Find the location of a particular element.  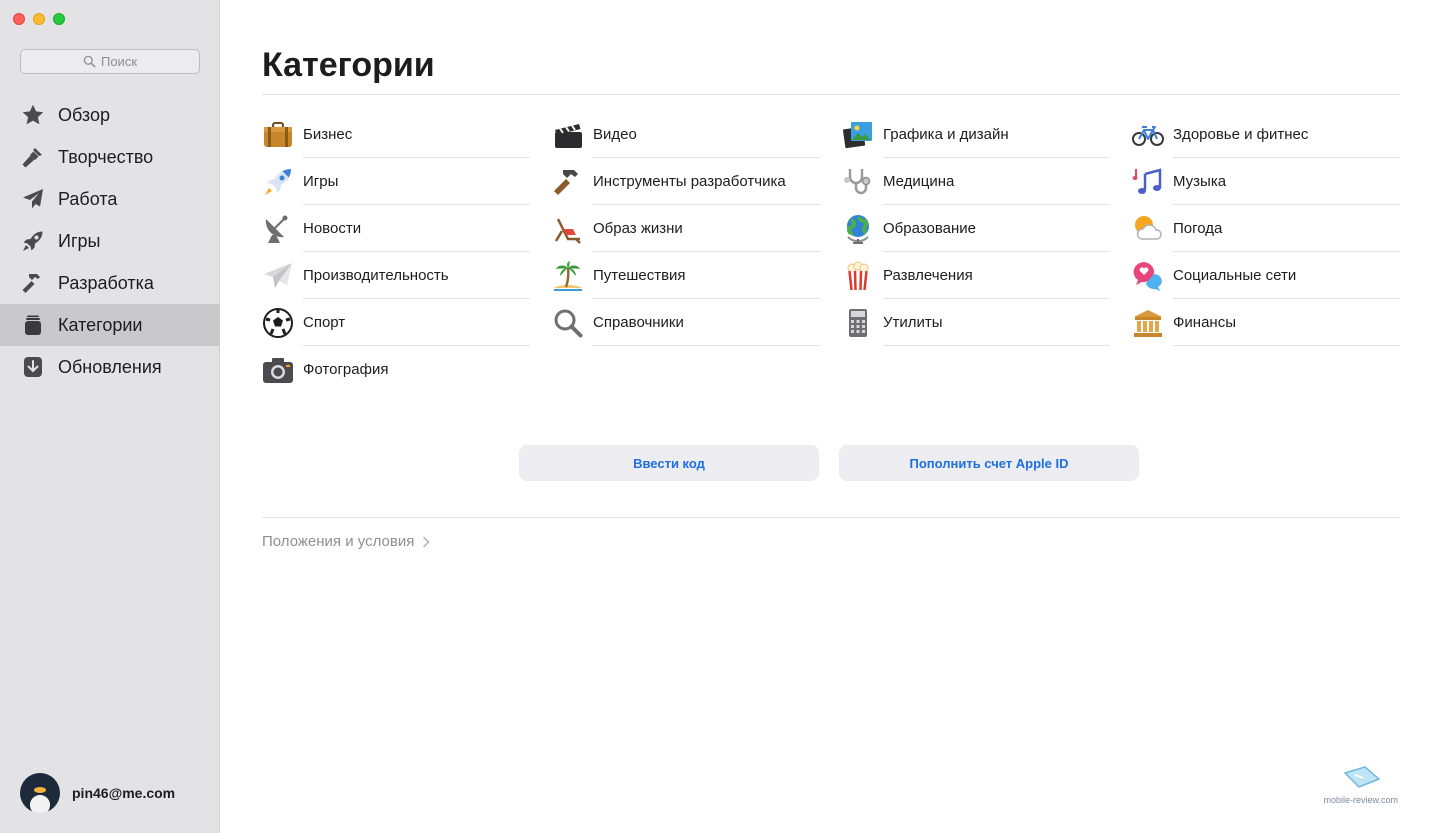

category-news: Новости is located at coordinates (406, 228).